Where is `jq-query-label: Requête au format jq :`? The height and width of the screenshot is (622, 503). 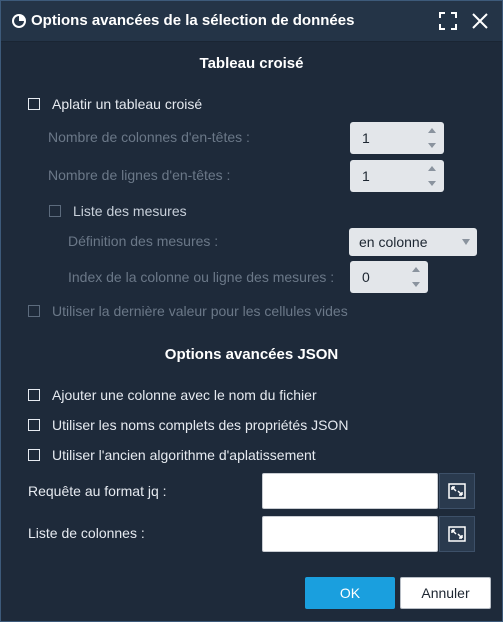 jq-query-label: Requête au format jq : is located at coordinates (97, 491).